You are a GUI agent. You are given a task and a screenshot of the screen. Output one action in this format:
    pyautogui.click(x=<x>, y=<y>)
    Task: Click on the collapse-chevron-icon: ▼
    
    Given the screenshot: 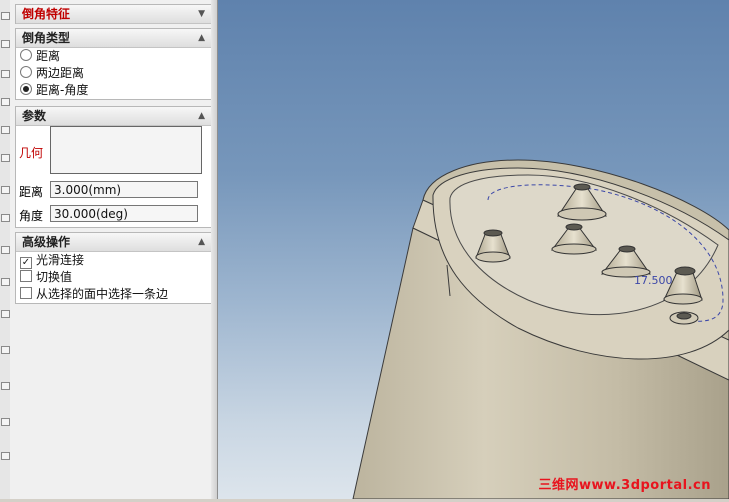 What is the action you would take?
    pyautogui.click(x=201, y=14)
    